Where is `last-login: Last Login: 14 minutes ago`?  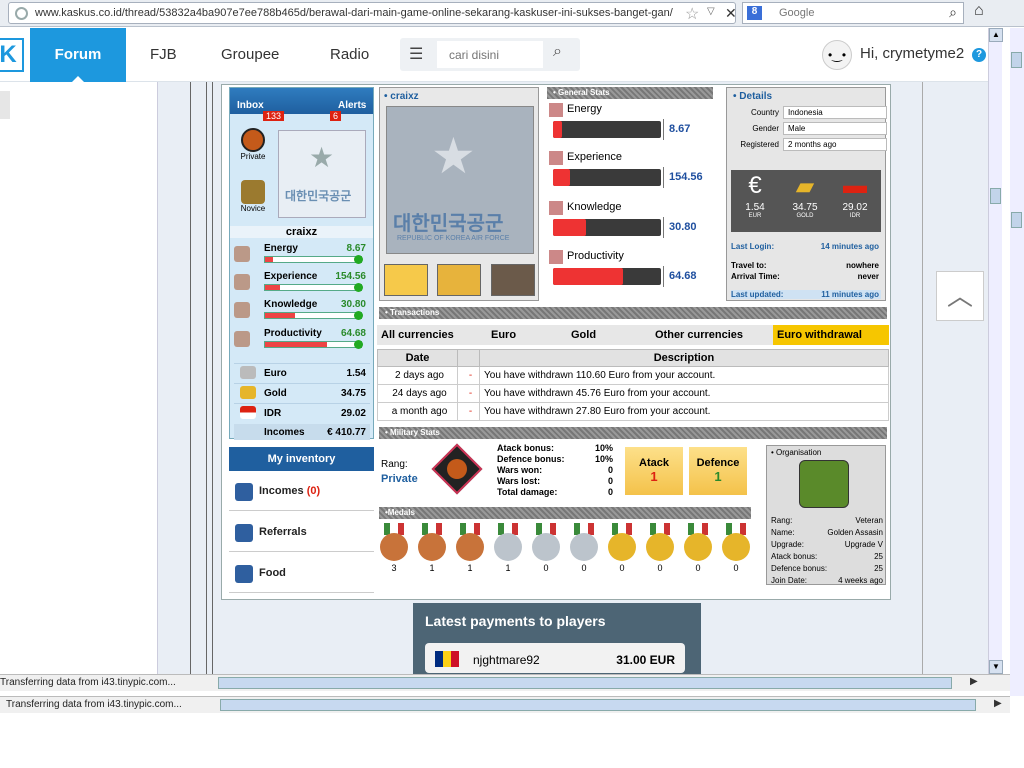
last-login: Last Login: 14 minutes ago is located at coordinates (806, 246).